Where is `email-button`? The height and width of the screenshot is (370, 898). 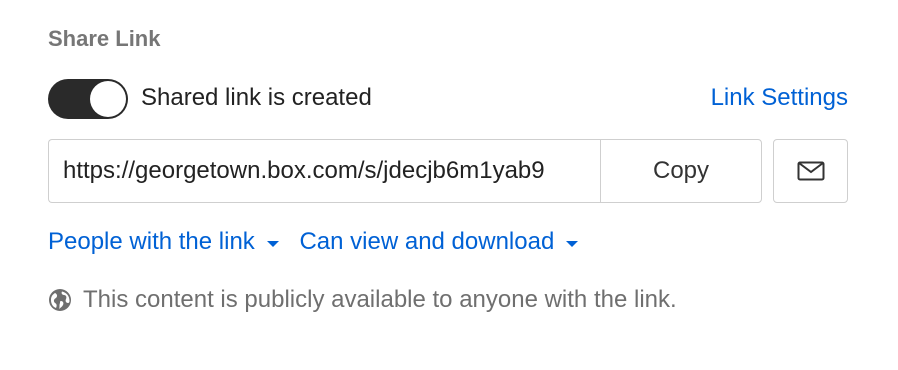
email-button is located at coordinates (810, 171).